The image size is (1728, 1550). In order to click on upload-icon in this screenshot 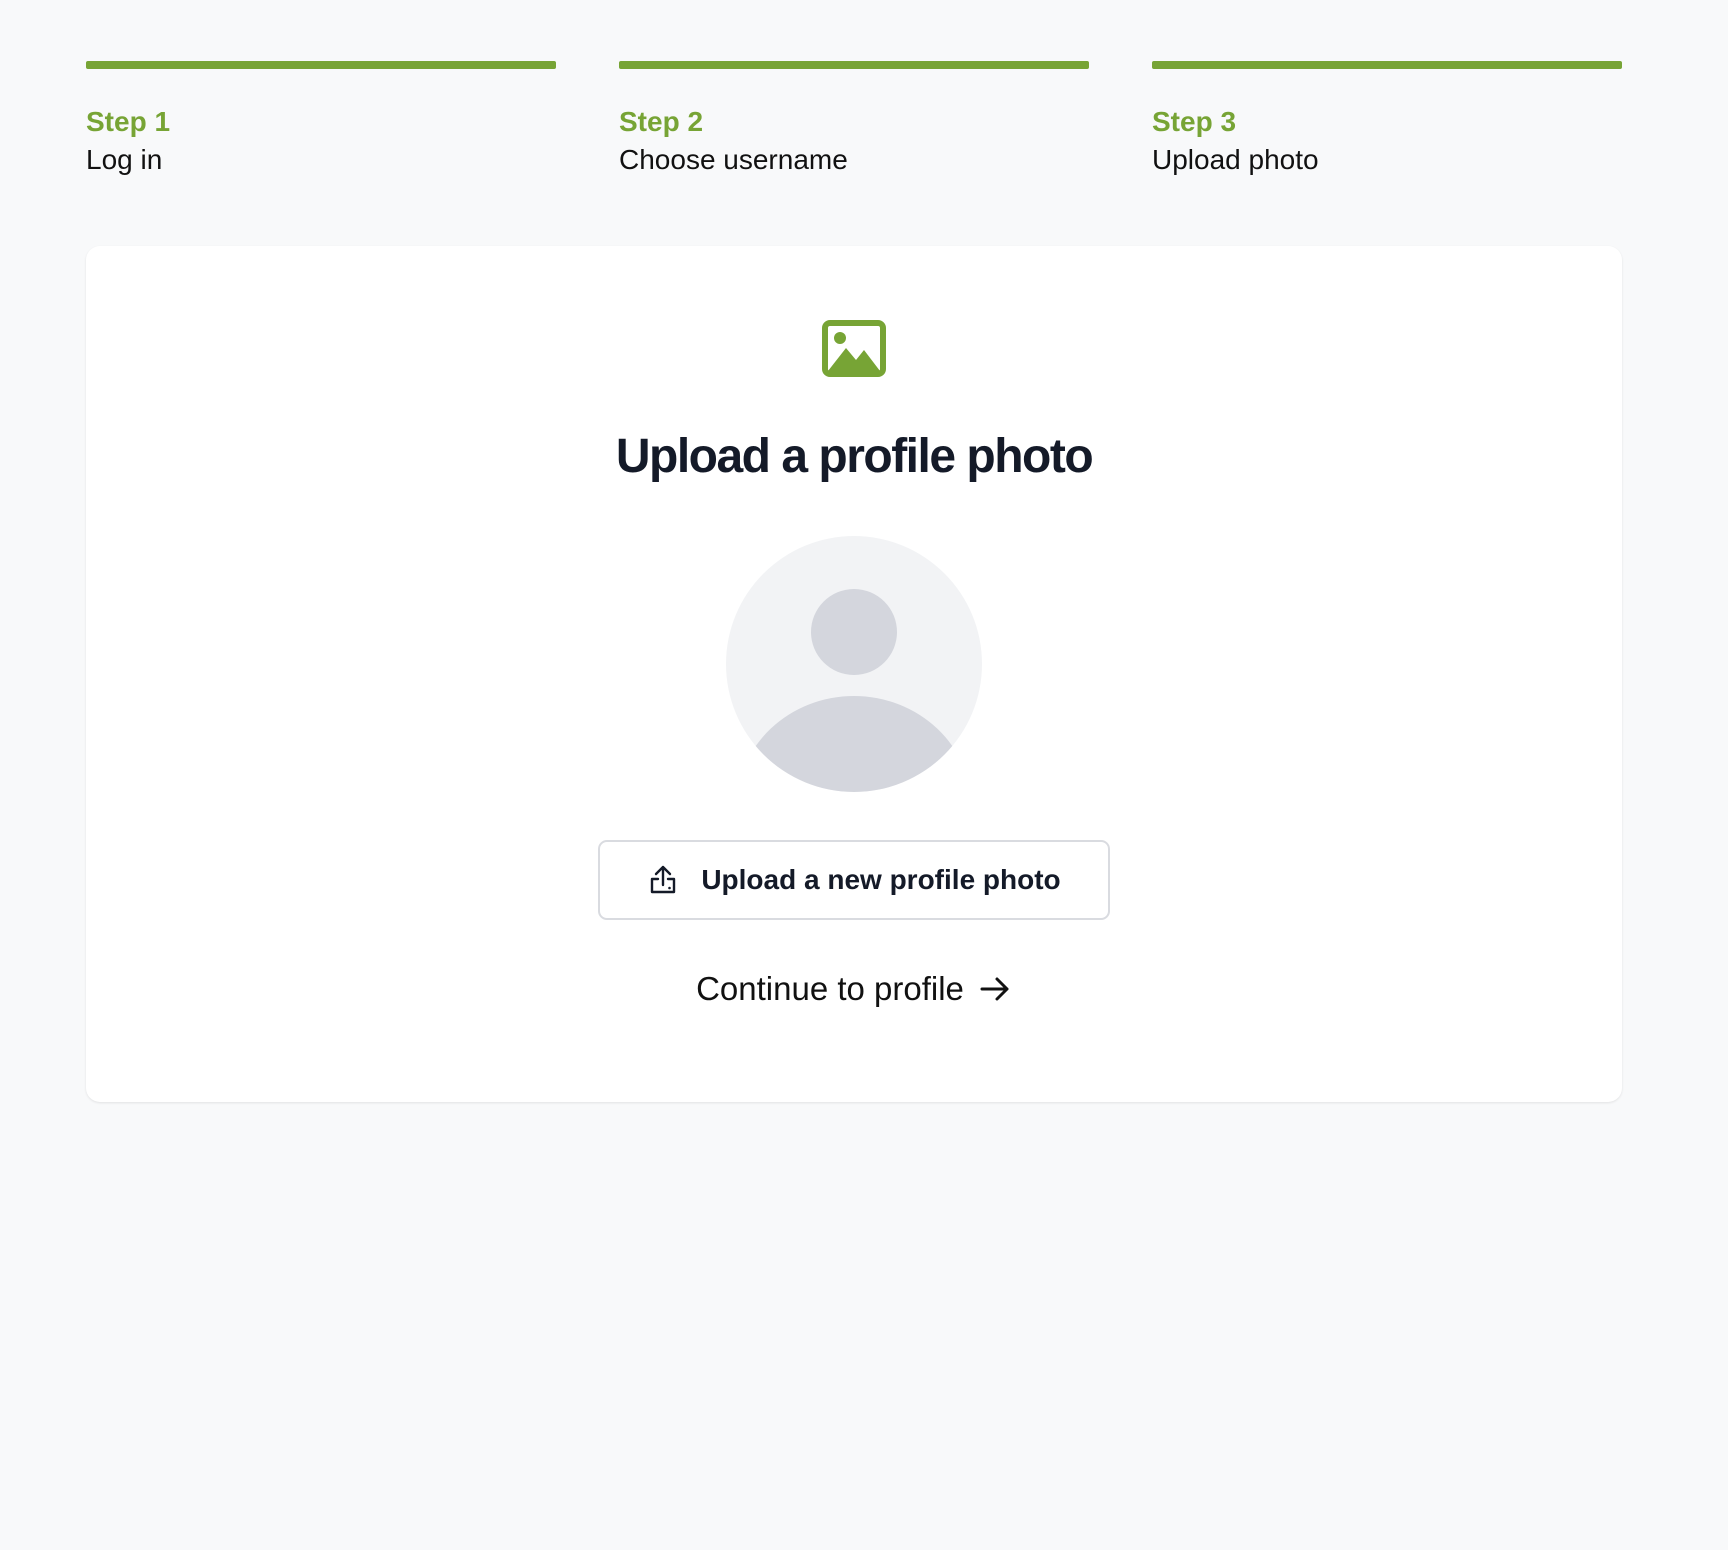, I will do `click(663, 879)`.